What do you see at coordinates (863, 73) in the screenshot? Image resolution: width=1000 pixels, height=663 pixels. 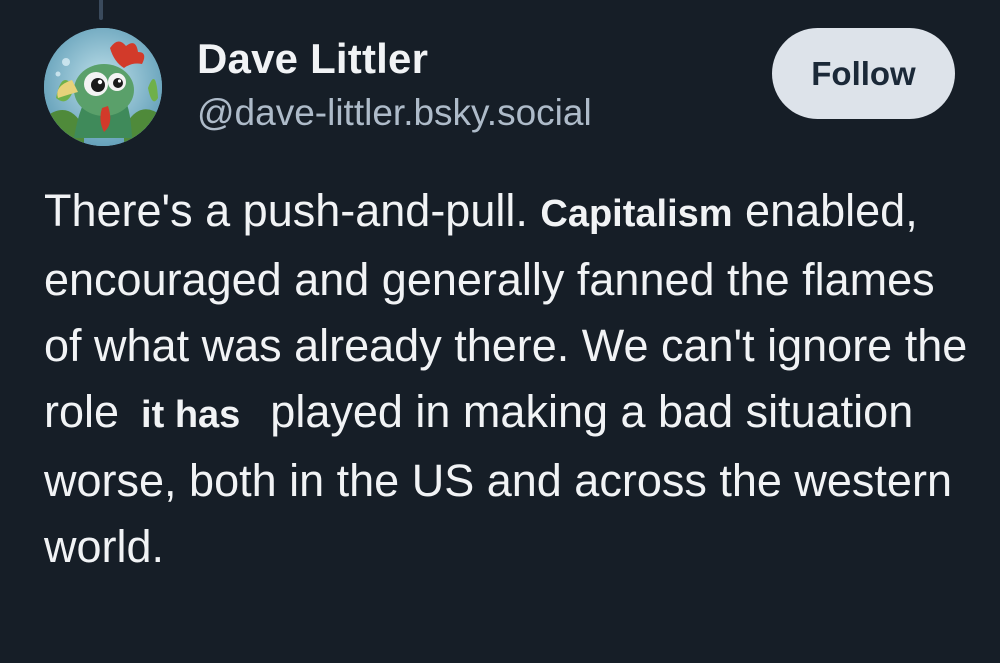 I see `follow-button: Follow` at bounding box center [863, 73].